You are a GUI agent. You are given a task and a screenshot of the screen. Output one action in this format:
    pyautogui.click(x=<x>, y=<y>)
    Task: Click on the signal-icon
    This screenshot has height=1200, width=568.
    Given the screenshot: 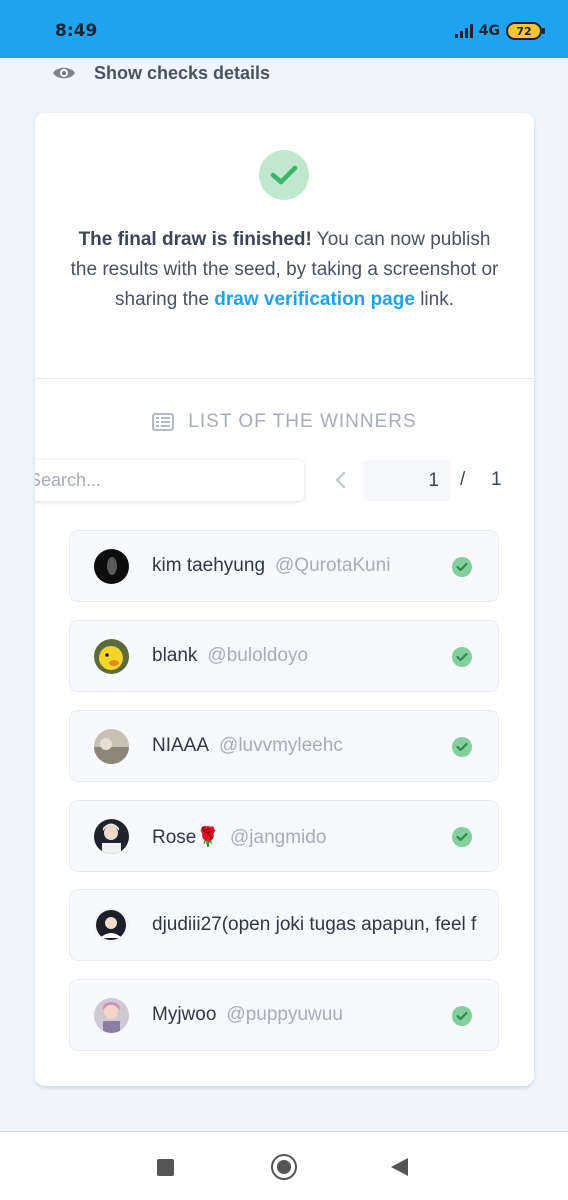 What is the action you would take?
    pyautogui.click(x=463, y=31)
    